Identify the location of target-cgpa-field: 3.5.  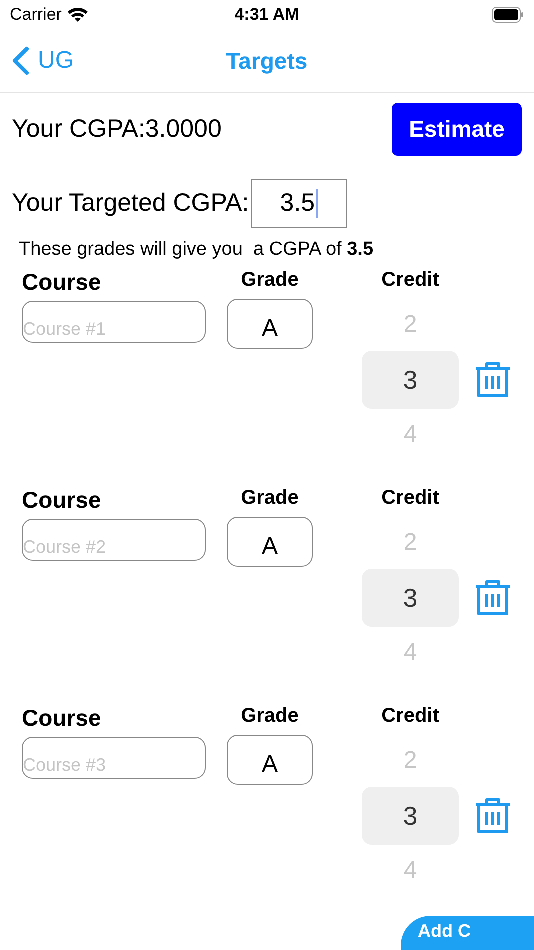
(299, 203).